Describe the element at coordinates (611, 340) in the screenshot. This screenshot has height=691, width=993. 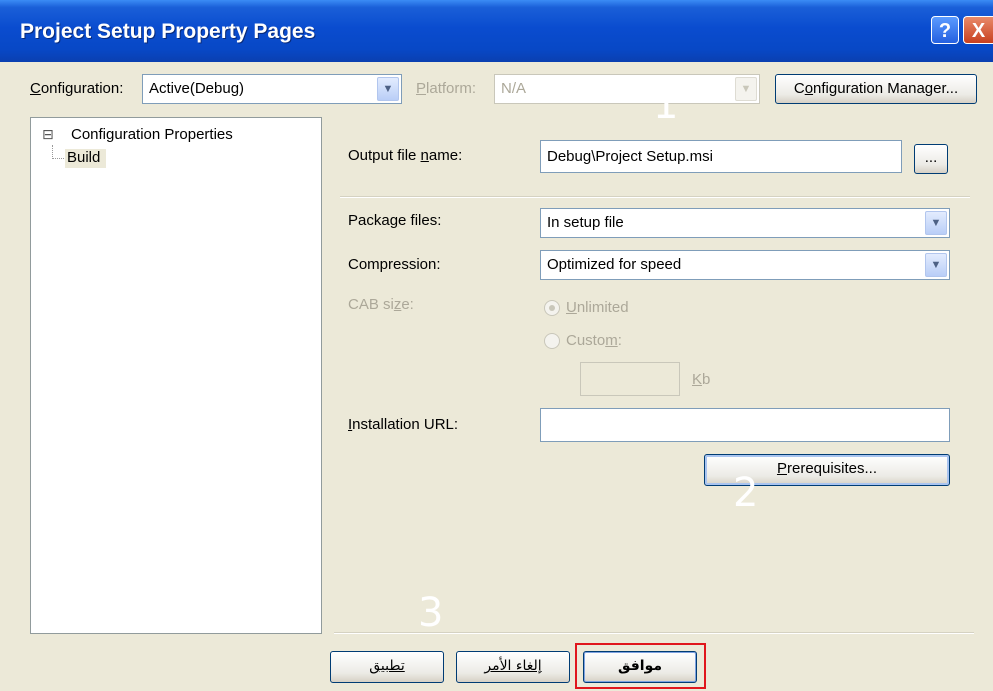
I see `custom-accel: m` at that location.